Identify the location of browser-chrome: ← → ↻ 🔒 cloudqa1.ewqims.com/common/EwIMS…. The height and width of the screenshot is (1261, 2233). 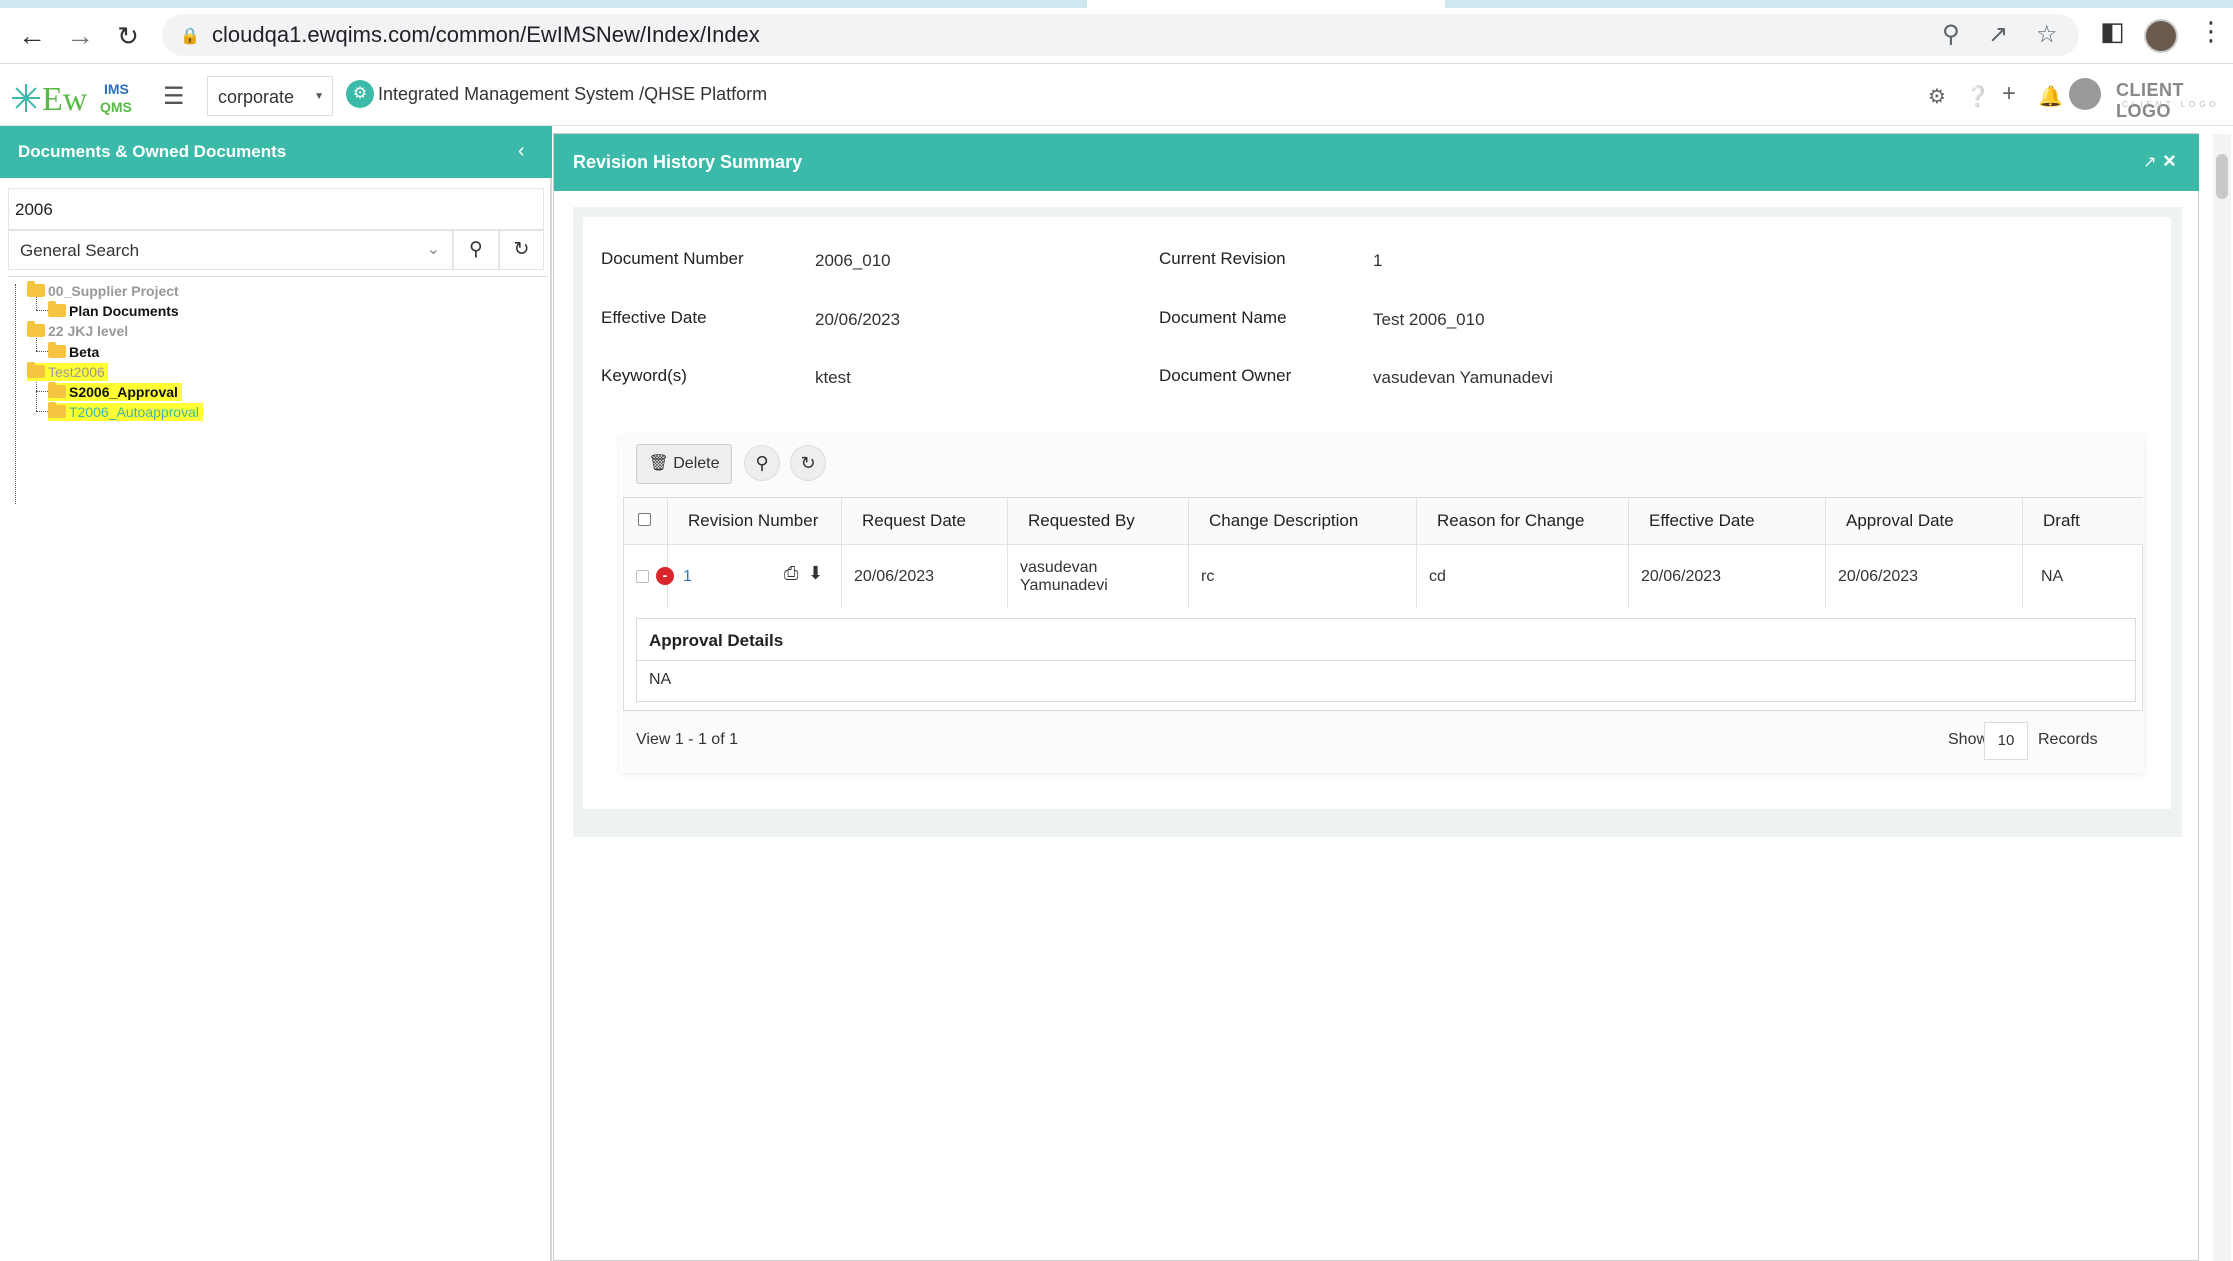
(1116, 32).